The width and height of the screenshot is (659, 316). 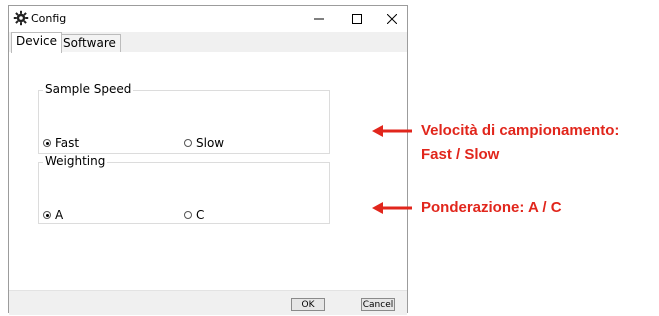 What do you see at coordinates (184, 118) in the screenshot?
I see `sample-speed-group: Sample Speed Fast Slow` at bounding box center [184, 118].